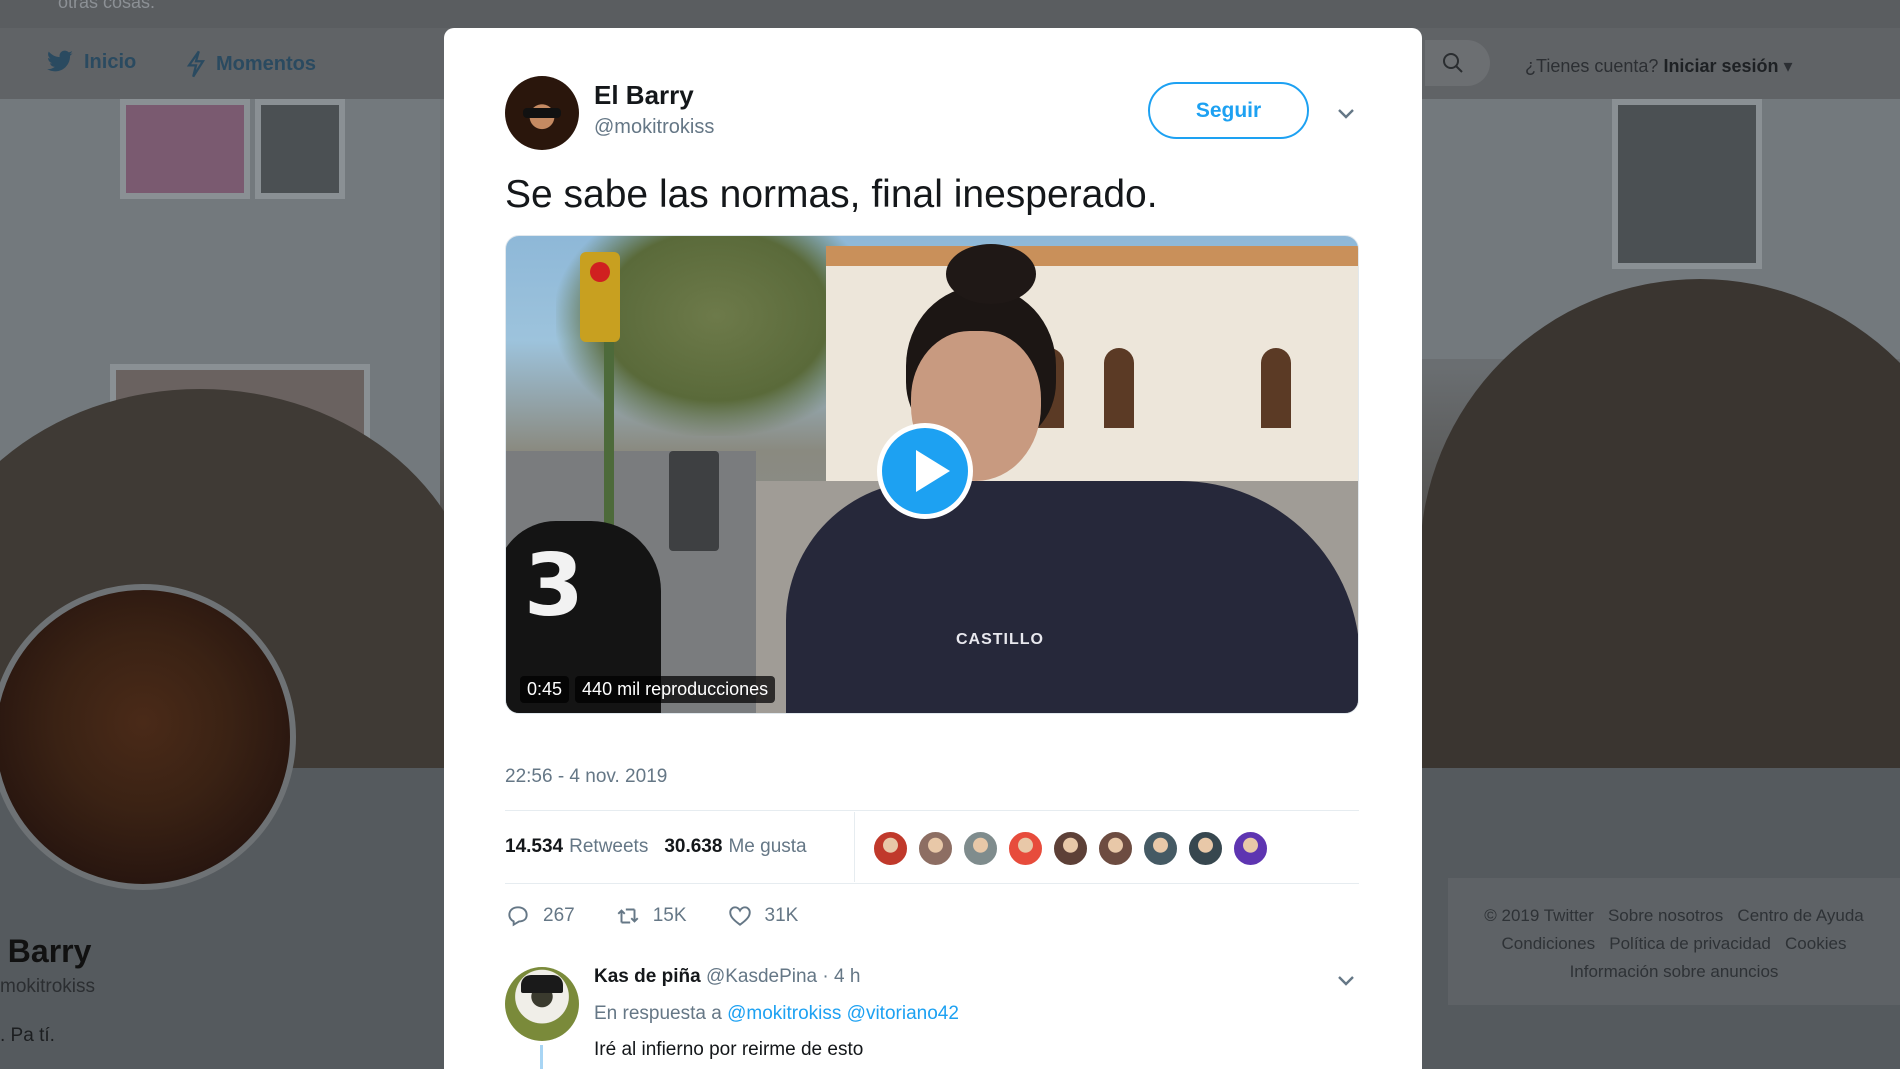 The height and width of the screenshot is (1069, 1900). What do you see at coordinates (1665, 915) in the screenshot?
I see `footer-link: Sobre nosotros` at bounding box center [1665, 915].